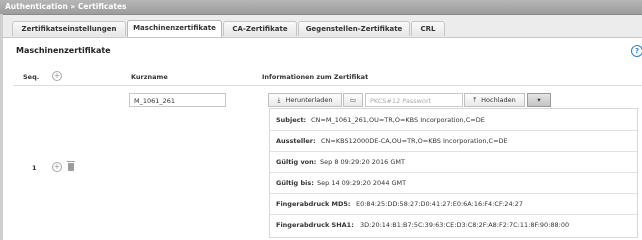  I want to click on upload-label: Hochladen, so click(498, 100).